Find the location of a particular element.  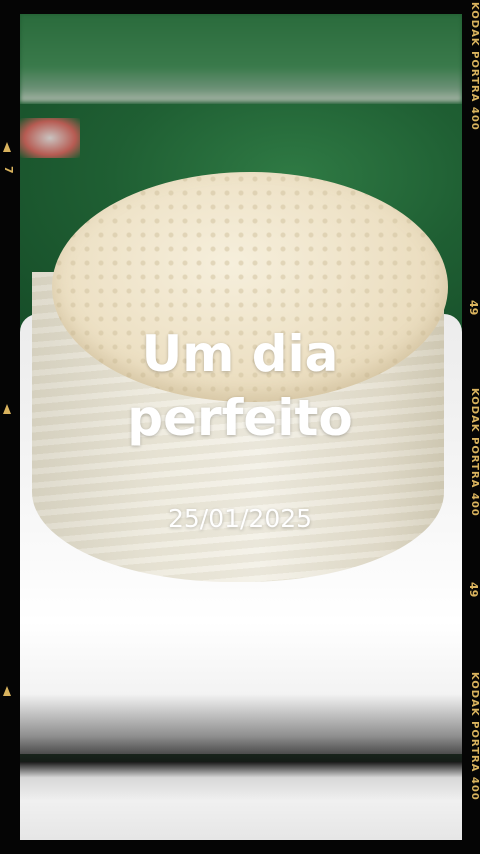

title-line-1: Um dia is located at coordinates (240, 354).